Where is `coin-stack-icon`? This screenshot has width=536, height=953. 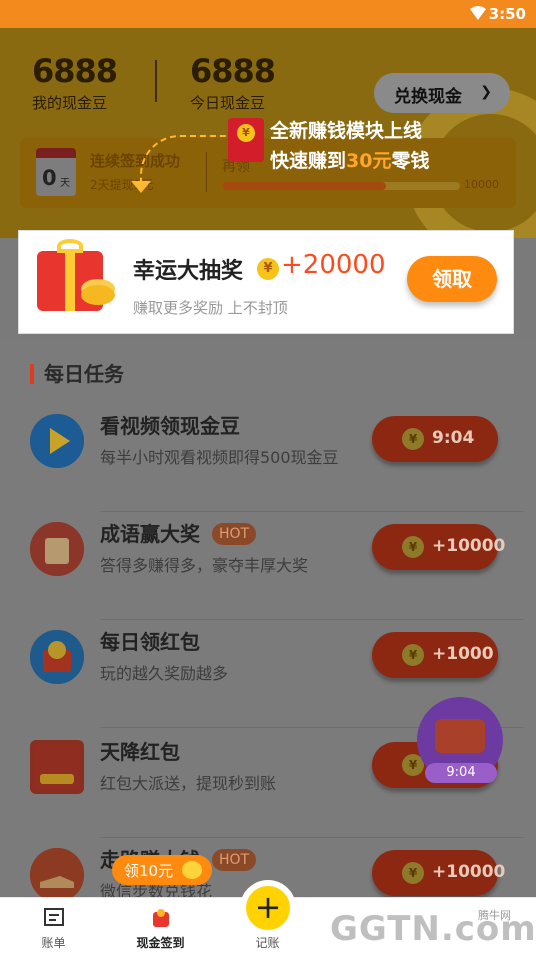
coin-stack-icon is located at coordinates (98, 295).